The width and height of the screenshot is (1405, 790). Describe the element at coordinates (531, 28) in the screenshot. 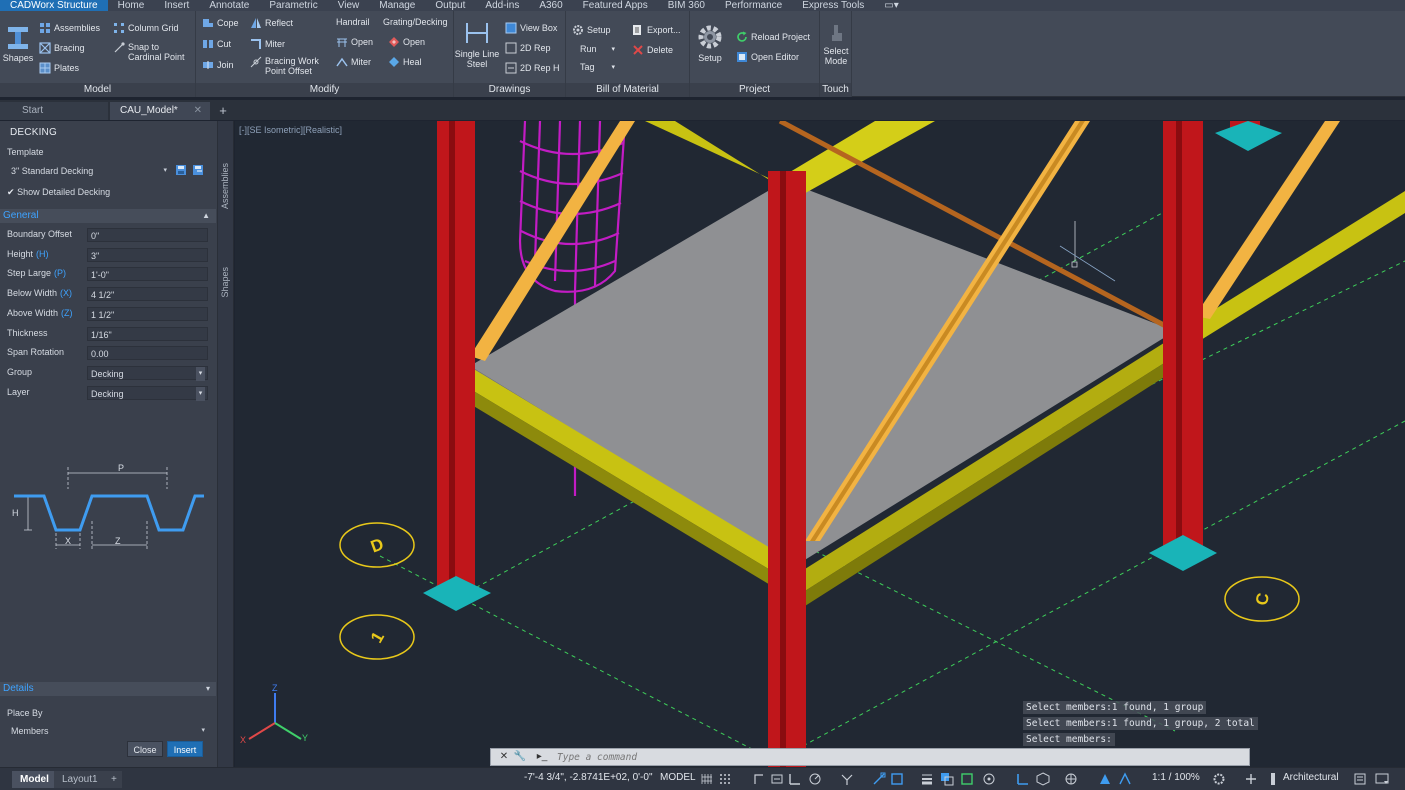

I see `view-box-button: View Box` at that location.